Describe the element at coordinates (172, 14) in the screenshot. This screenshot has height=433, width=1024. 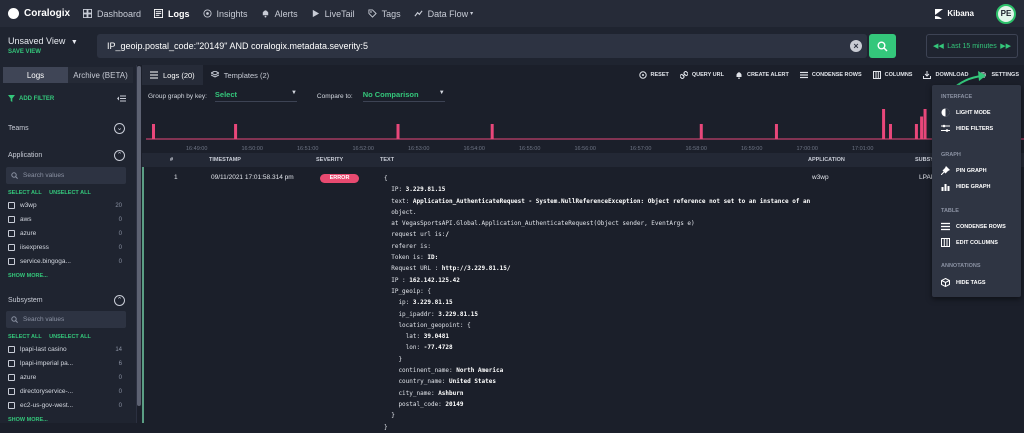
I see `nav-item-logs: Logs` at that location.